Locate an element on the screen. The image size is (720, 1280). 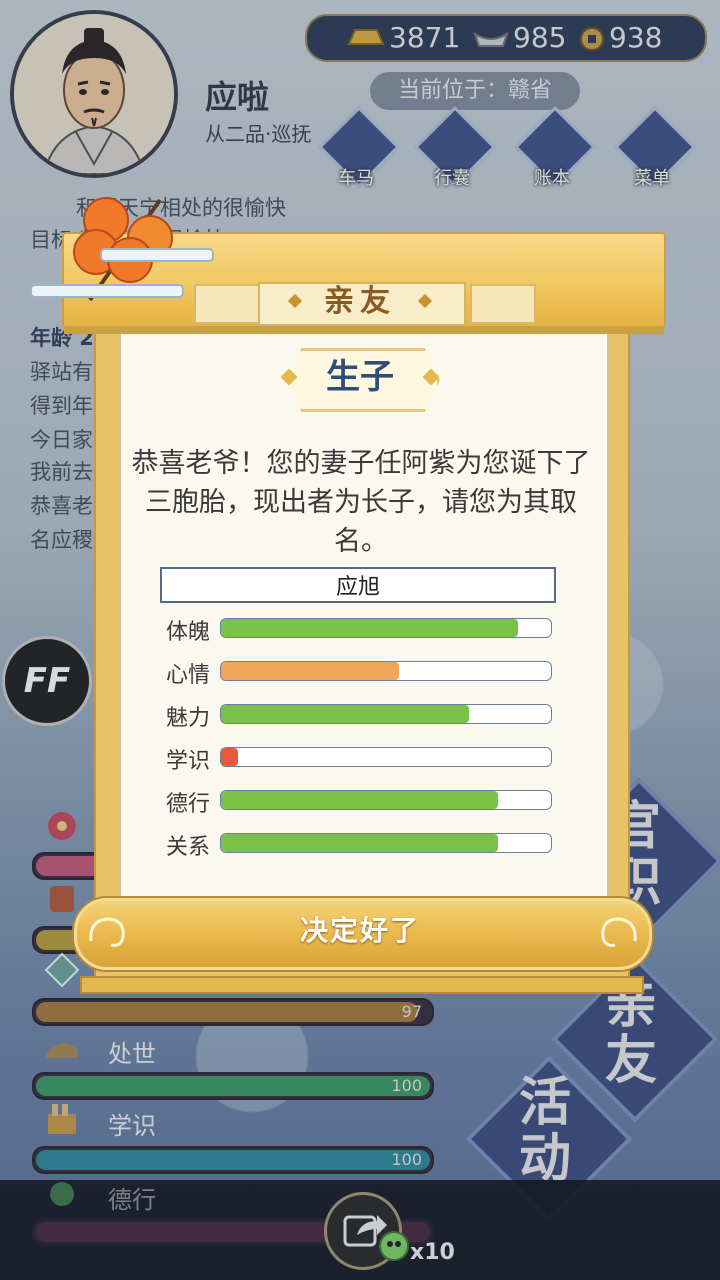
attribute-label: 学识 is located at coordinates (188, 761).